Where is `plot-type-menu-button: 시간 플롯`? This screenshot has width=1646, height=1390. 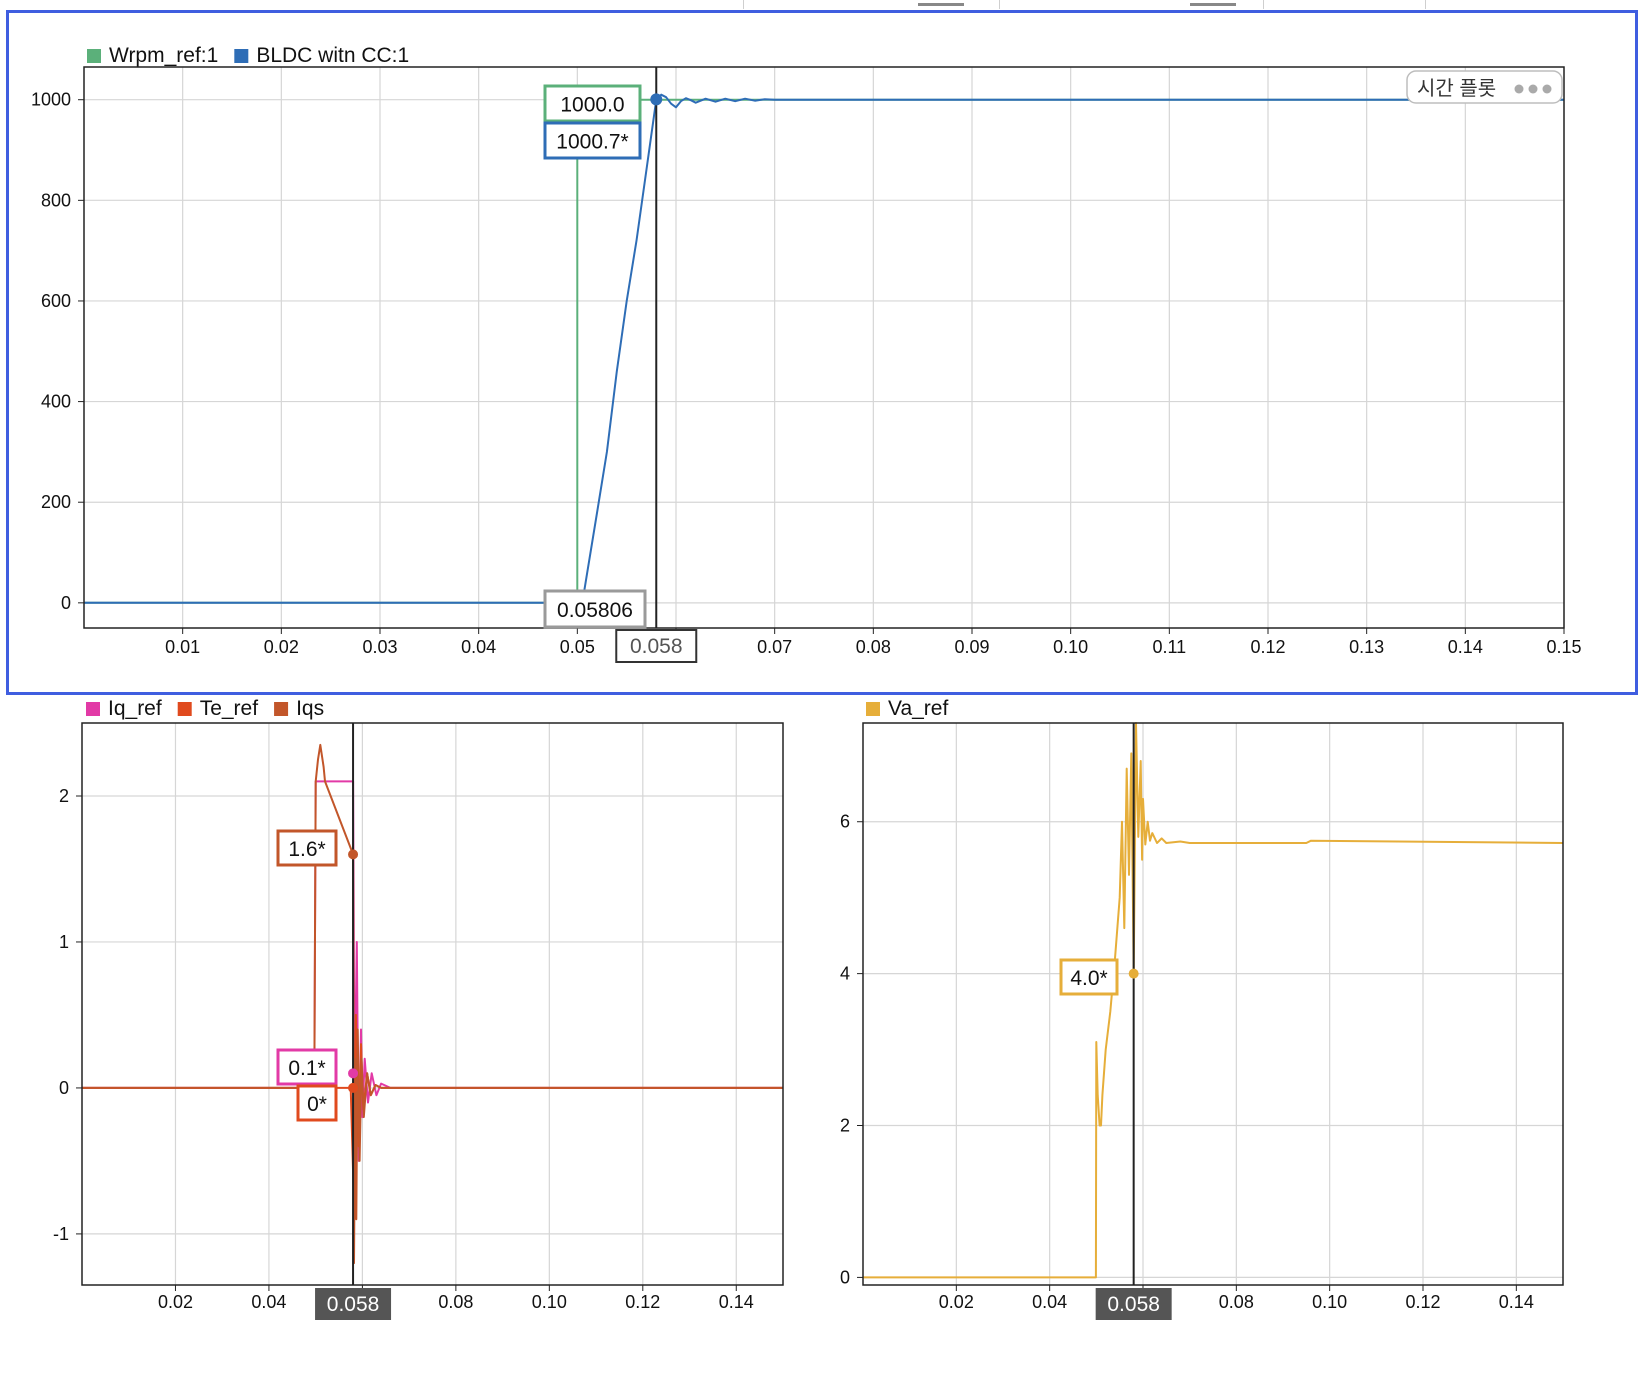
plot-type-menu-button: 시간 플롯 is located at coordinates (1484, 87).